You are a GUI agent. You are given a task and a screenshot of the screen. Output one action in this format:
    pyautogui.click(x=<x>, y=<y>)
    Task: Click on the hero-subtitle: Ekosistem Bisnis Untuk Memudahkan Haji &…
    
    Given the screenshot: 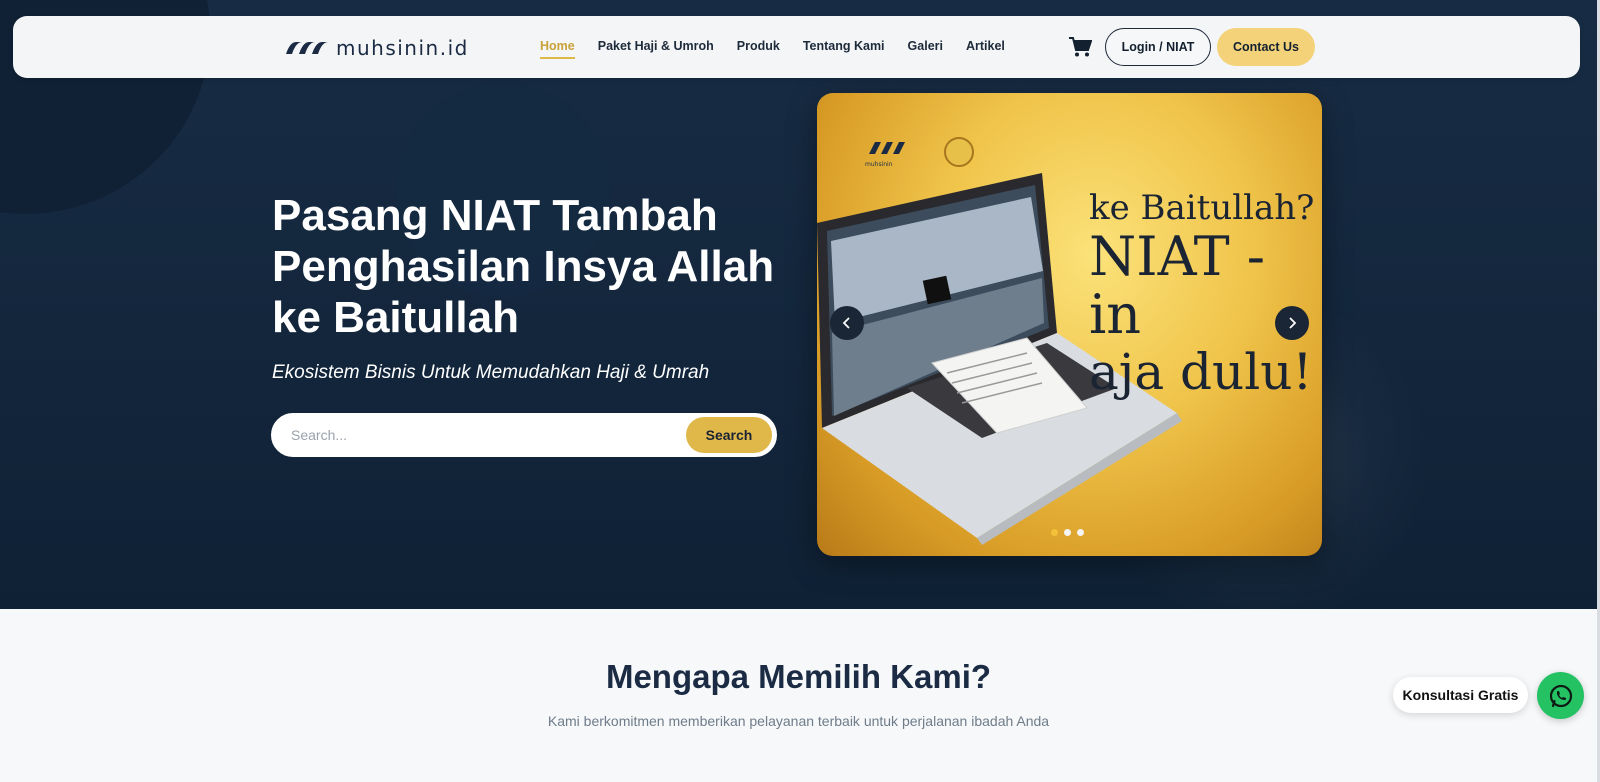 What is the action you would take?
    pyautogui.click(x=491, y=372)
    